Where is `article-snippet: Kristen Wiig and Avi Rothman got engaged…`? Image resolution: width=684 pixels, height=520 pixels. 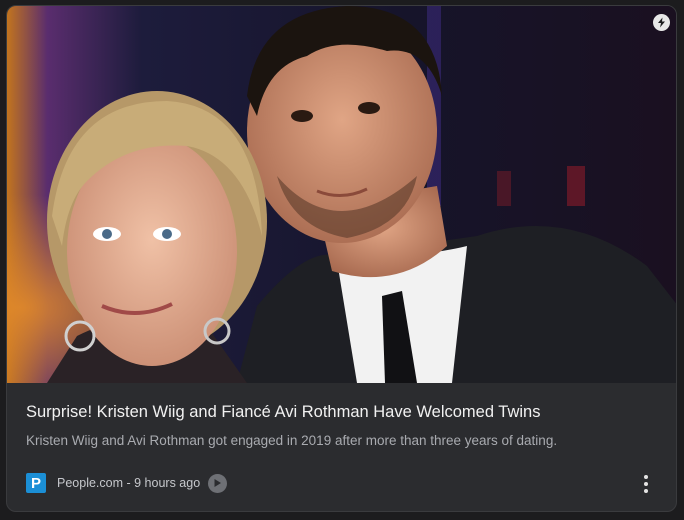 article-snippet: Kristen Wiig and Avi Rothman got engaged… is located at coordinates (292, 440).